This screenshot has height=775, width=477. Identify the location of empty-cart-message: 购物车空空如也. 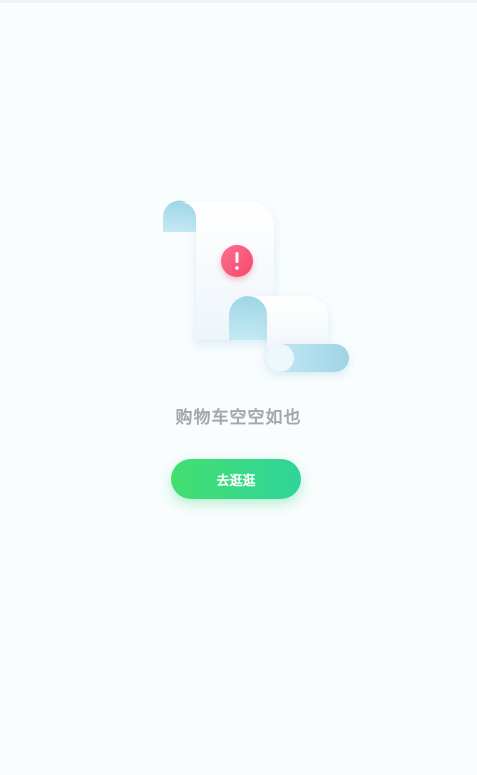
(238, 418).